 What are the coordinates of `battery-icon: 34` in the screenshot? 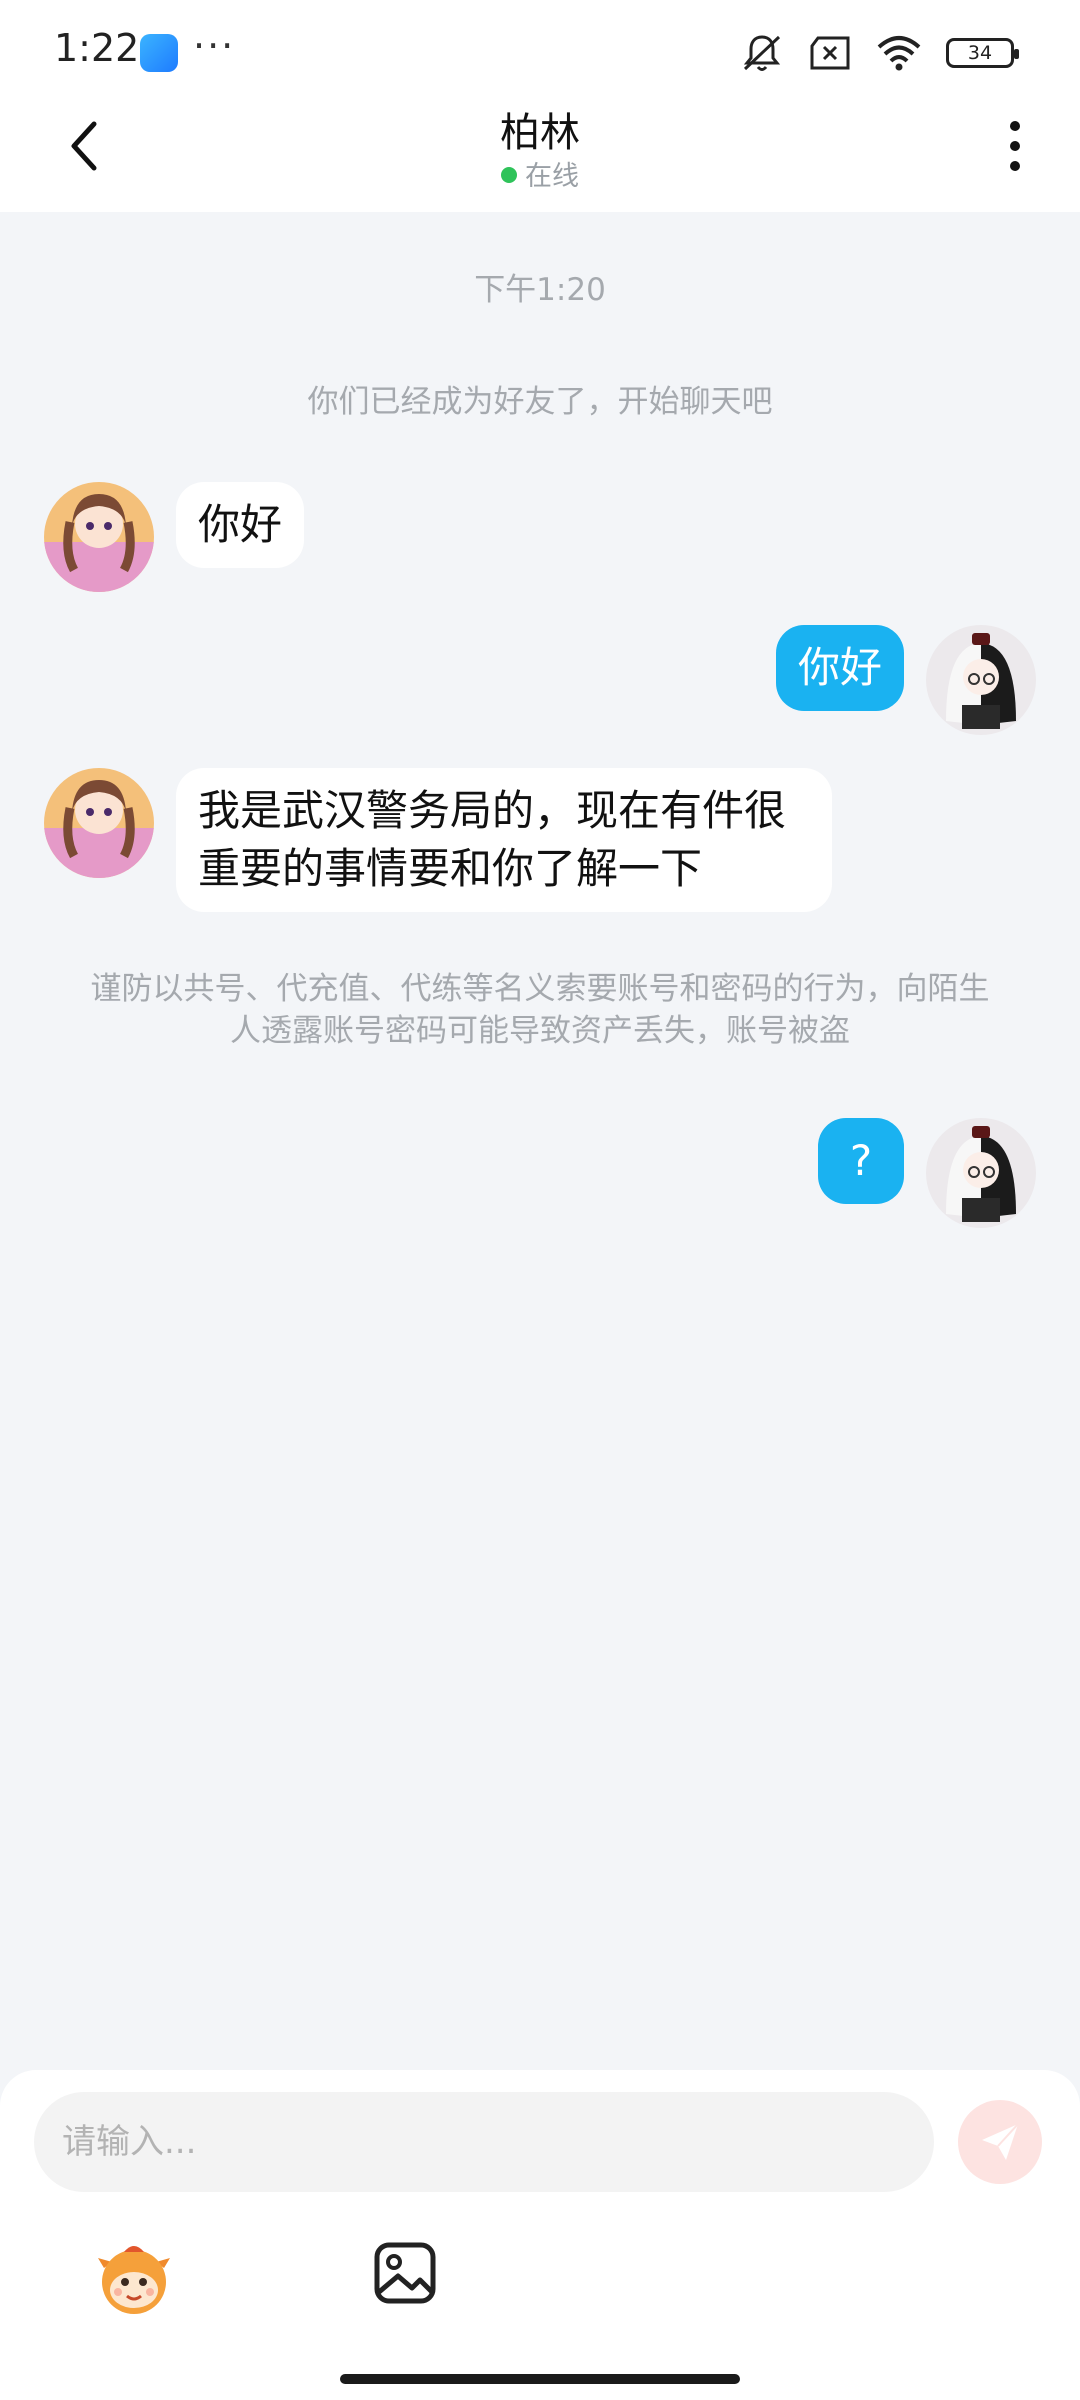 It's located at (982, 53).